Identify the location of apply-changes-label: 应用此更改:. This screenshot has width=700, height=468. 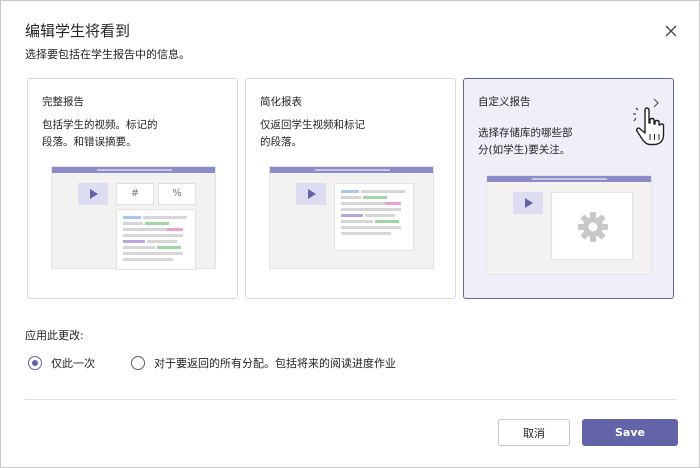
(54, 335).